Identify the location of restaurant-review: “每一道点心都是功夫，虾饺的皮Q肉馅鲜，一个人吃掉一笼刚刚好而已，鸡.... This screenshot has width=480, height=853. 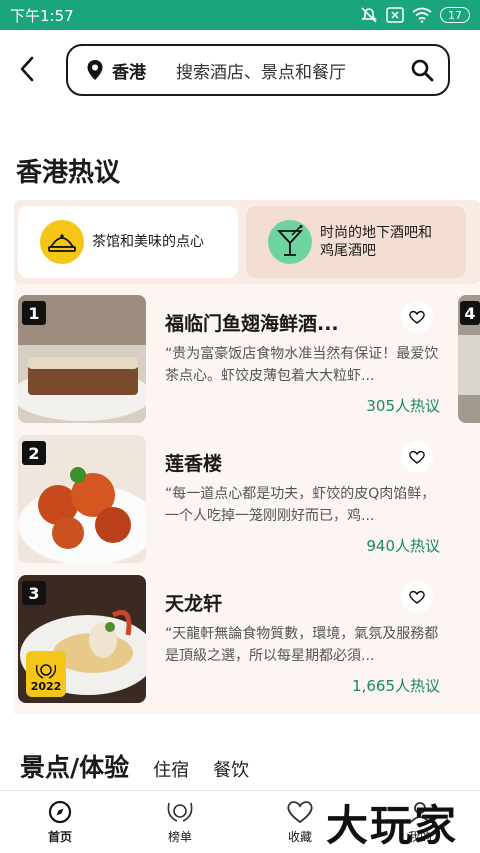
(300, 505).